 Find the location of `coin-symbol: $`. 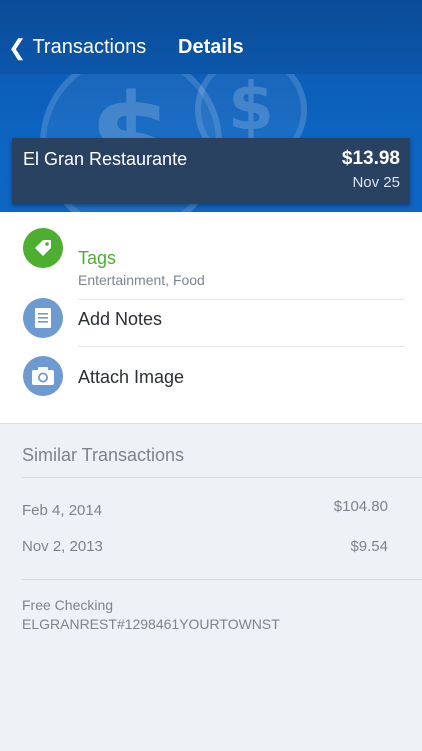

coin-symbol: $ is located at coordinates (251, 106).